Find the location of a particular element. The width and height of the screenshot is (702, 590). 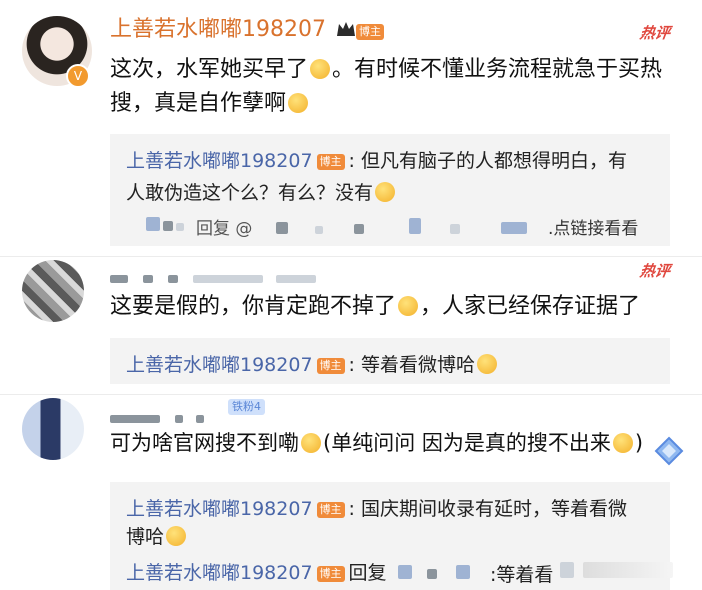

reply-line: 上善若水嘟嘟198207 博主 回复 is located at coordinates (256, 571).